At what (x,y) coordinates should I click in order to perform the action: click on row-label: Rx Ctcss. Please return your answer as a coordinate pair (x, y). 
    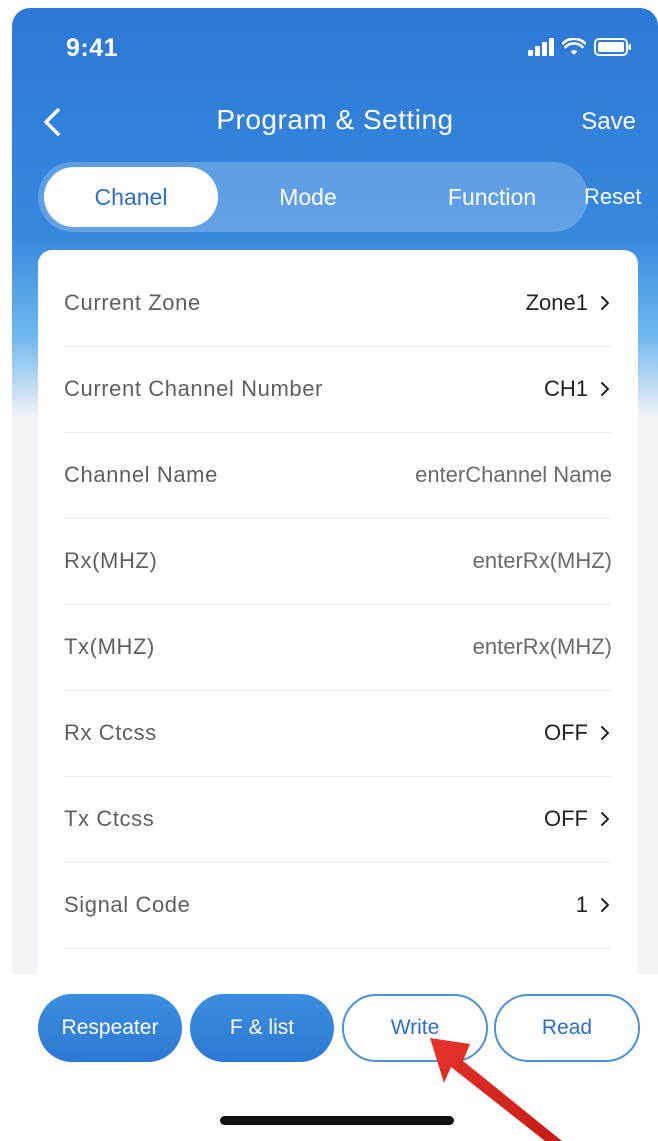
    Looking at the image, I should click on (110, 732).